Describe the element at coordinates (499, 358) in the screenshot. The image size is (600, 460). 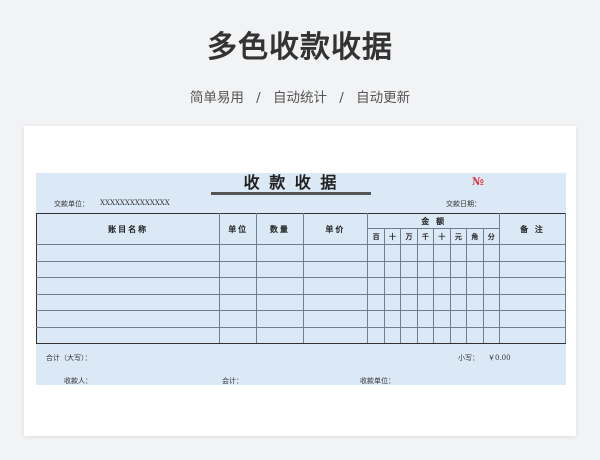
I see `small-total-value: ￥0.00` at that location.